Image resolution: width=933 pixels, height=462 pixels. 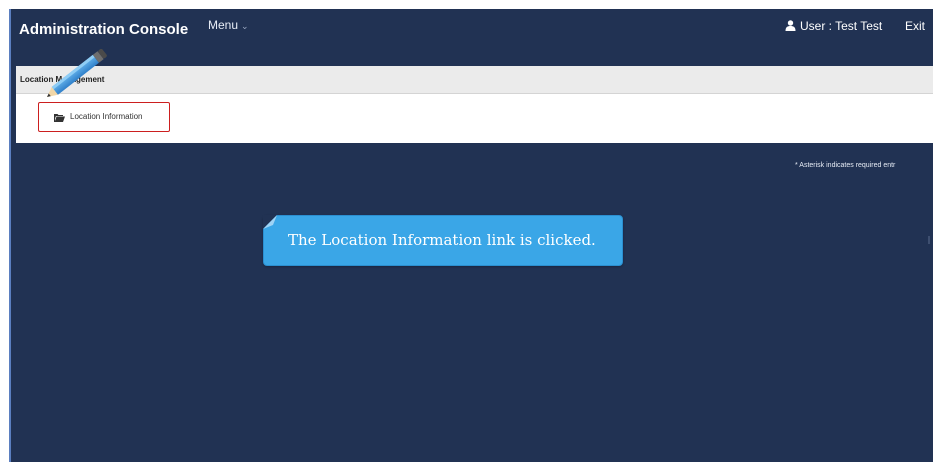 I want to click on user-info: User : Test Test, so click(x=833, y=26).